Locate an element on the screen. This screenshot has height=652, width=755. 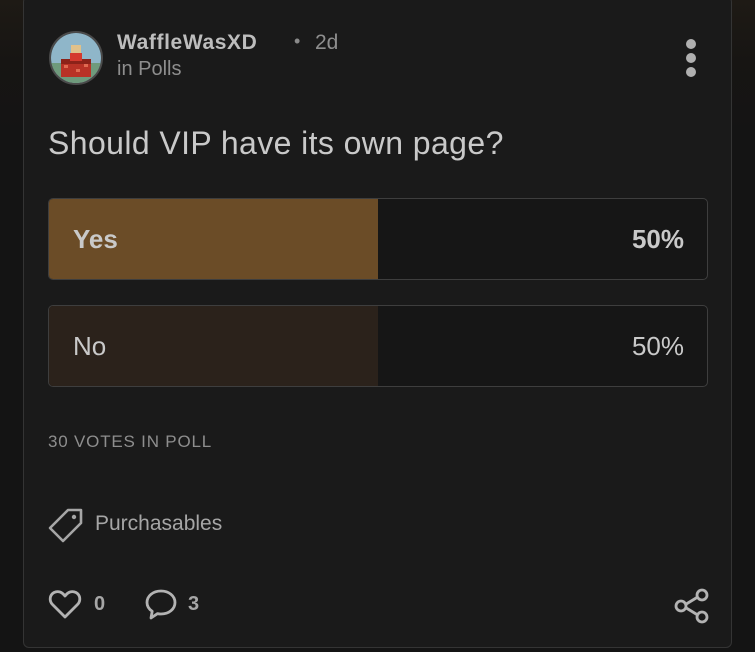
speech-bubble-icon is located at coordinates (161, 604).